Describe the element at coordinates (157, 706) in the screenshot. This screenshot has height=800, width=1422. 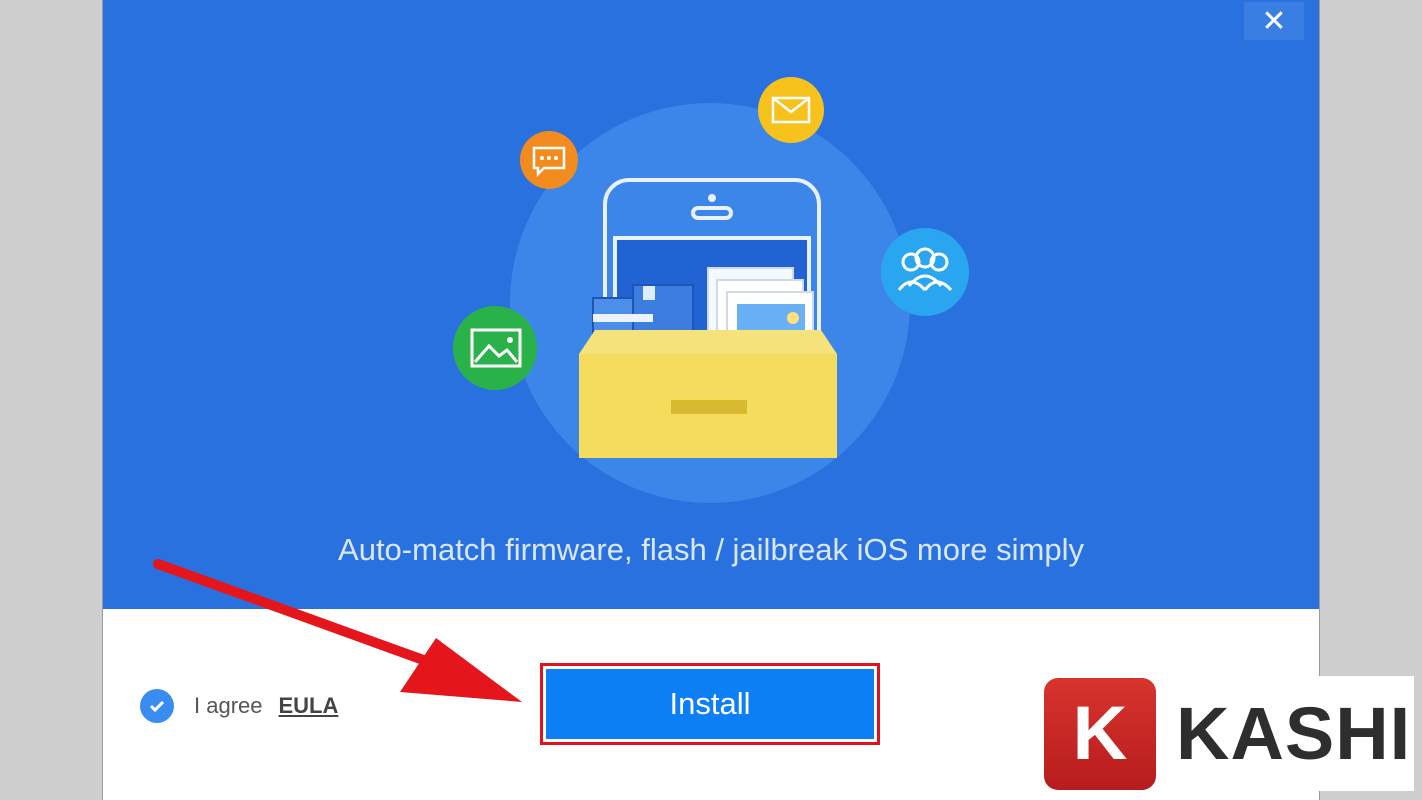
I see `check-icon` at that location.